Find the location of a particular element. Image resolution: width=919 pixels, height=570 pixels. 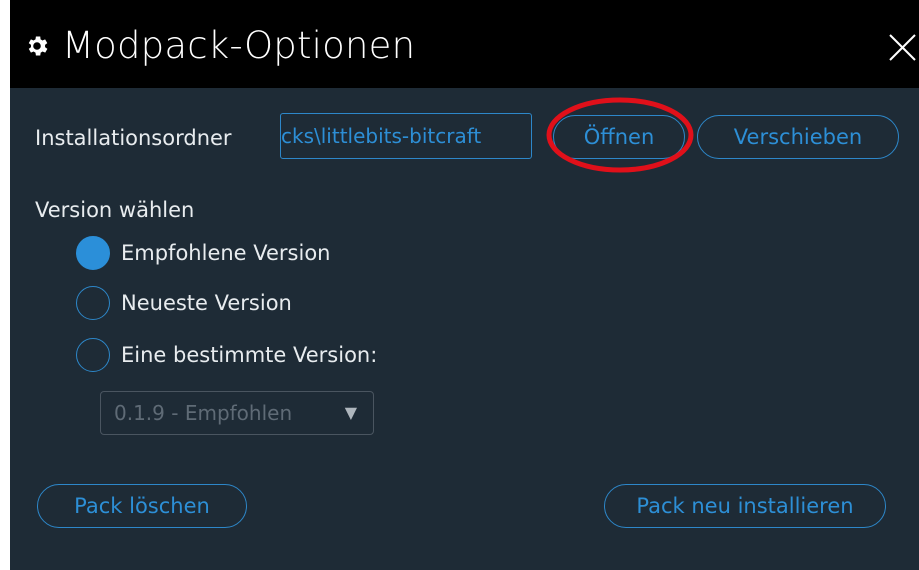

install-folder-path-value: cks\littlebits-bitcraft is located at coordinates (381, 136).